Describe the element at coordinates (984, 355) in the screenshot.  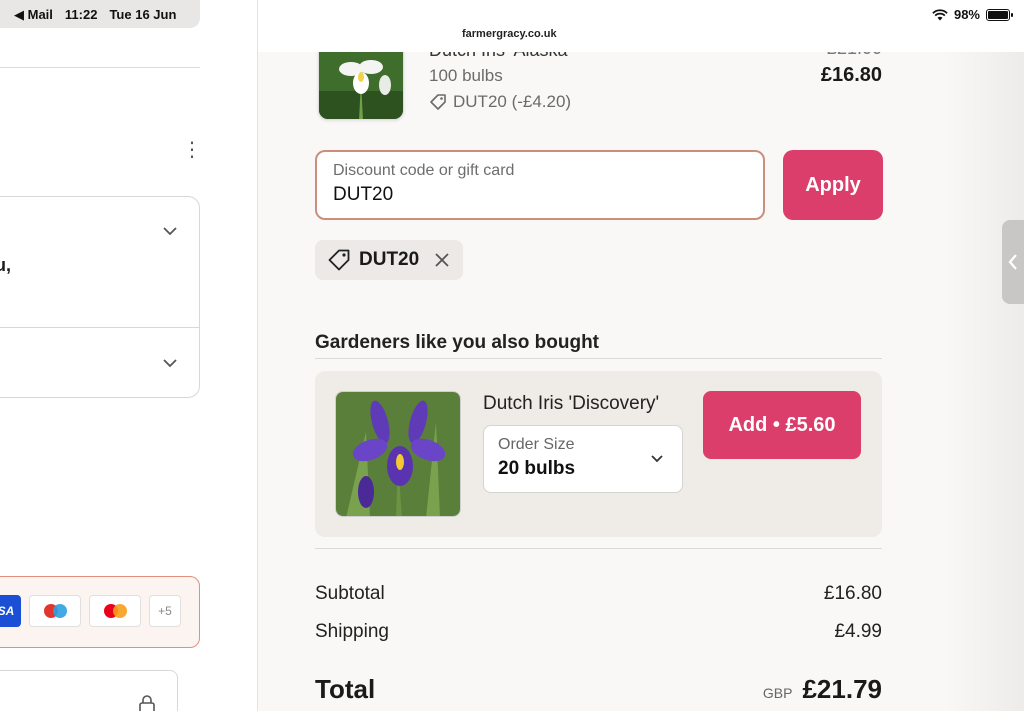
I see `pane-shadow` at that location.